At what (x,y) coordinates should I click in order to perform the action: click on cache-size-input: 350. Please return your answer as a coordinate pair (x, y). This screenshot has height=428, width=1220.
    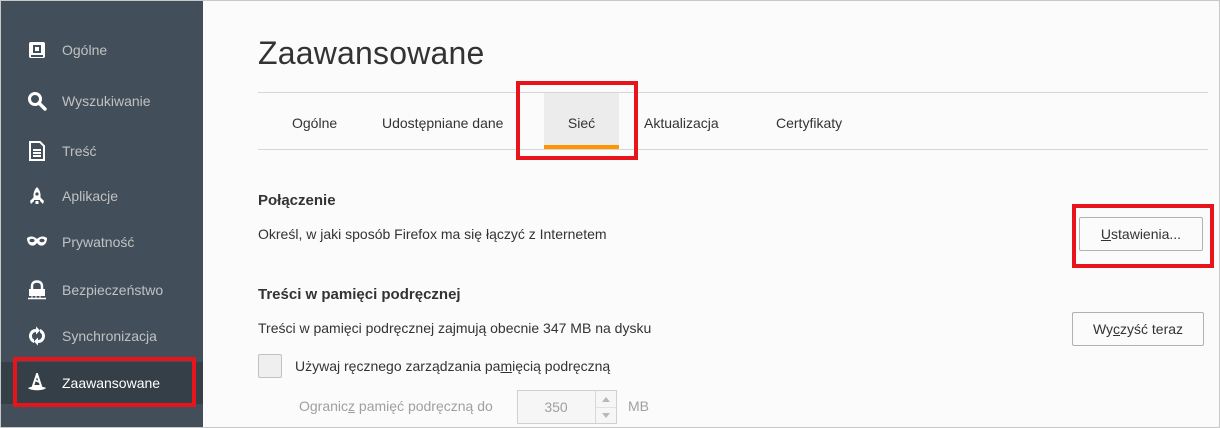
    Looking at the image, I should click on (567, 407).